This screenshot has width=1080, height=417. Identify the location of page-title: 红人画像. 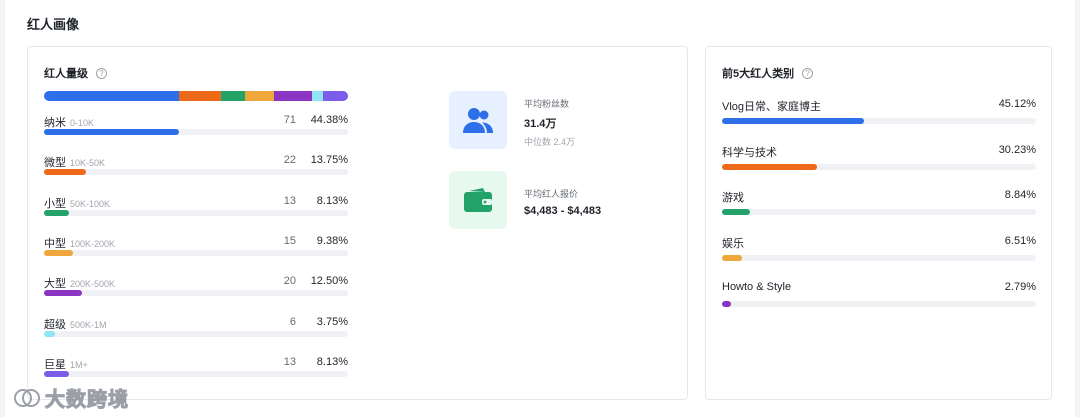
(53, 24).